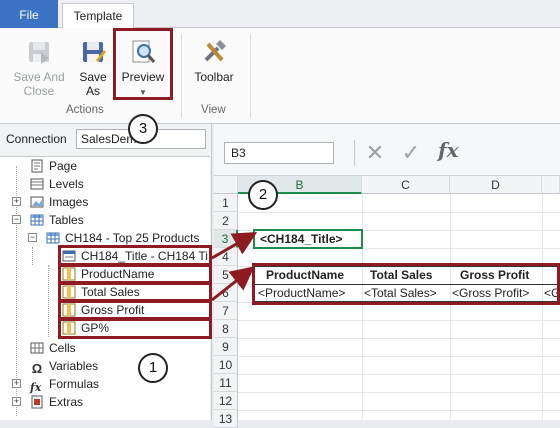 Image resolution: width=560 pixels, height=428 pixels. Describe the element at coordinates (406, 284) in the screenshot. I see `table-highlight-box` at that location.